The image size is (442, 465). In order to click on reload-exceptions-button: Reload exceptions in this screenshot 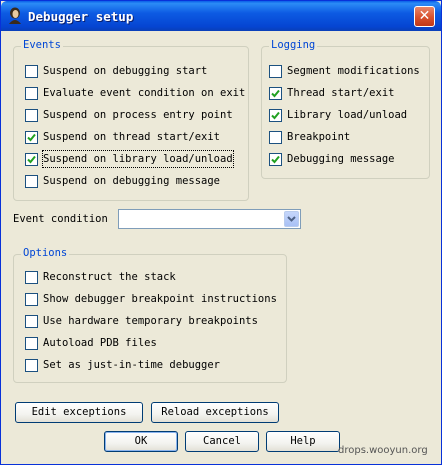, I will do `click(215, 412)`.